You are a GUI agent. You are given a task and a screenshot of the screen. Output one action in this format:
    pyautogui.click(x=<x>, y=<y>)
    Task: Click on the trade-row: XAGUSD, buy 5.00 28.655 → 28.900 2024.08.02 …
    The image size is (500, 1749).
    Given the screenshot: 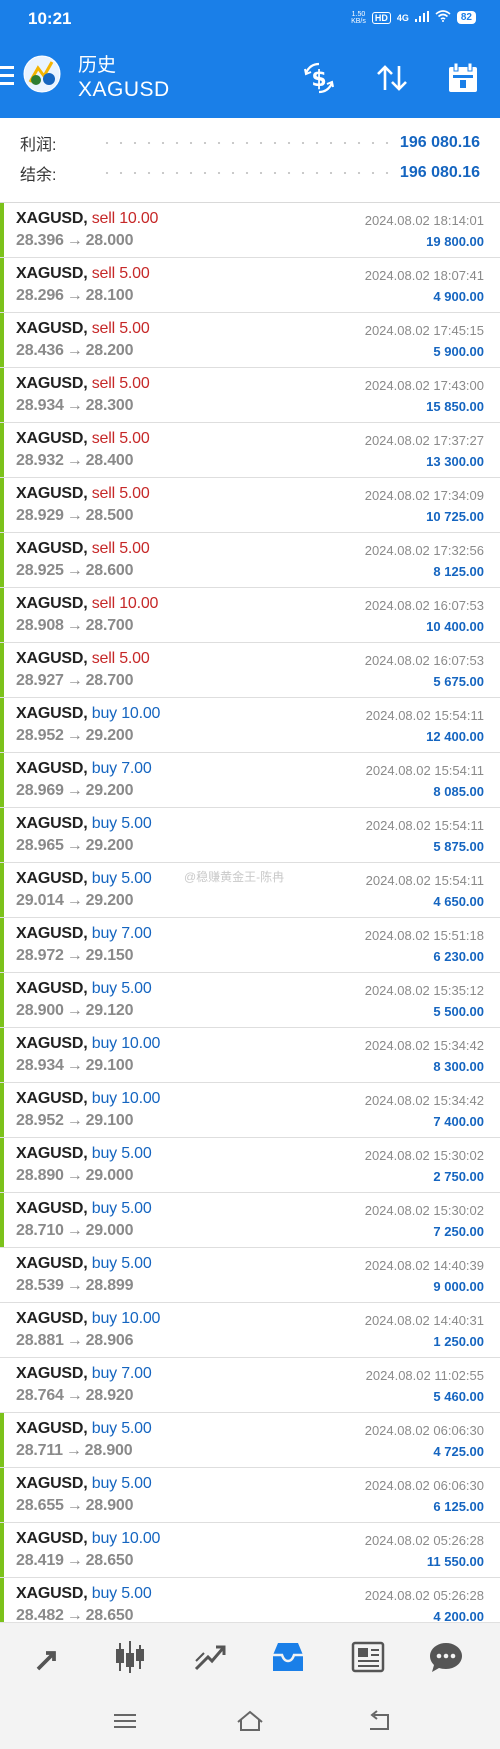 What is the action you would take?
    pyautogui.click(x=250, y=1495)
    